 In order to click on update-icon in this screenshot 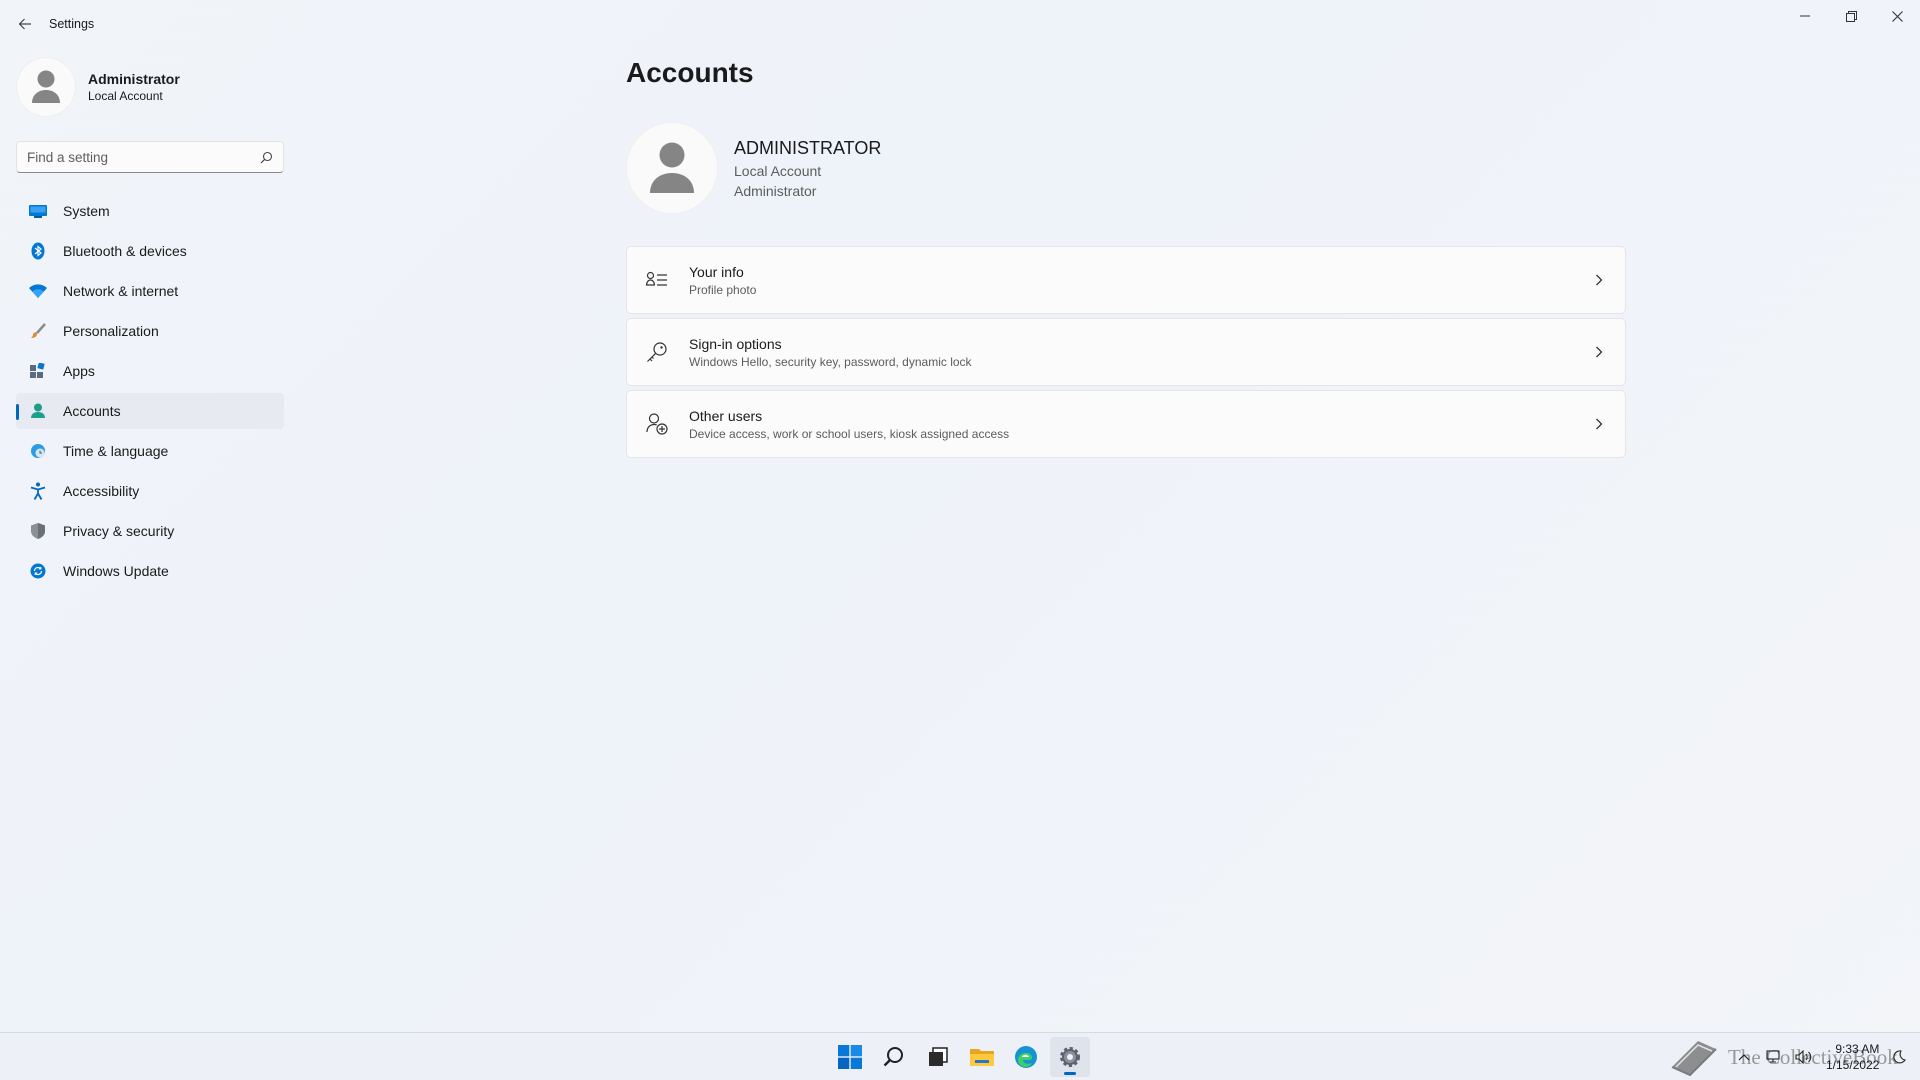, I will do `click(38, 571)`.